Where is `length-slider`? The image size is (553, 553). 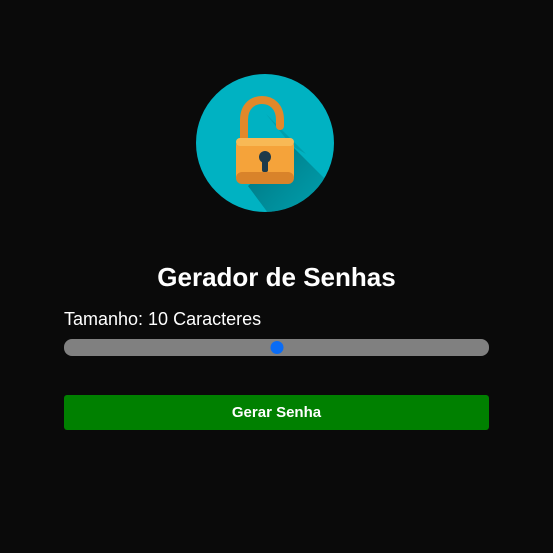 length-slider is located at coordinates (276, 347).